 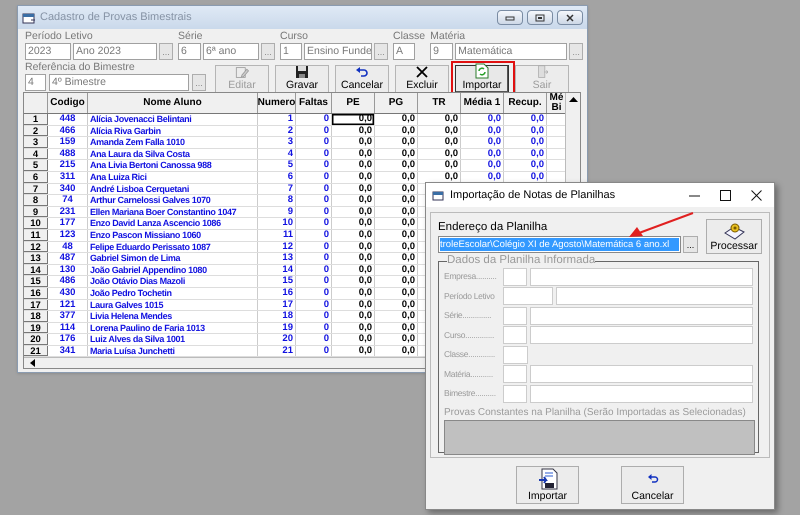 I want to click on table-cell: 9, so click(x=277, y=212).